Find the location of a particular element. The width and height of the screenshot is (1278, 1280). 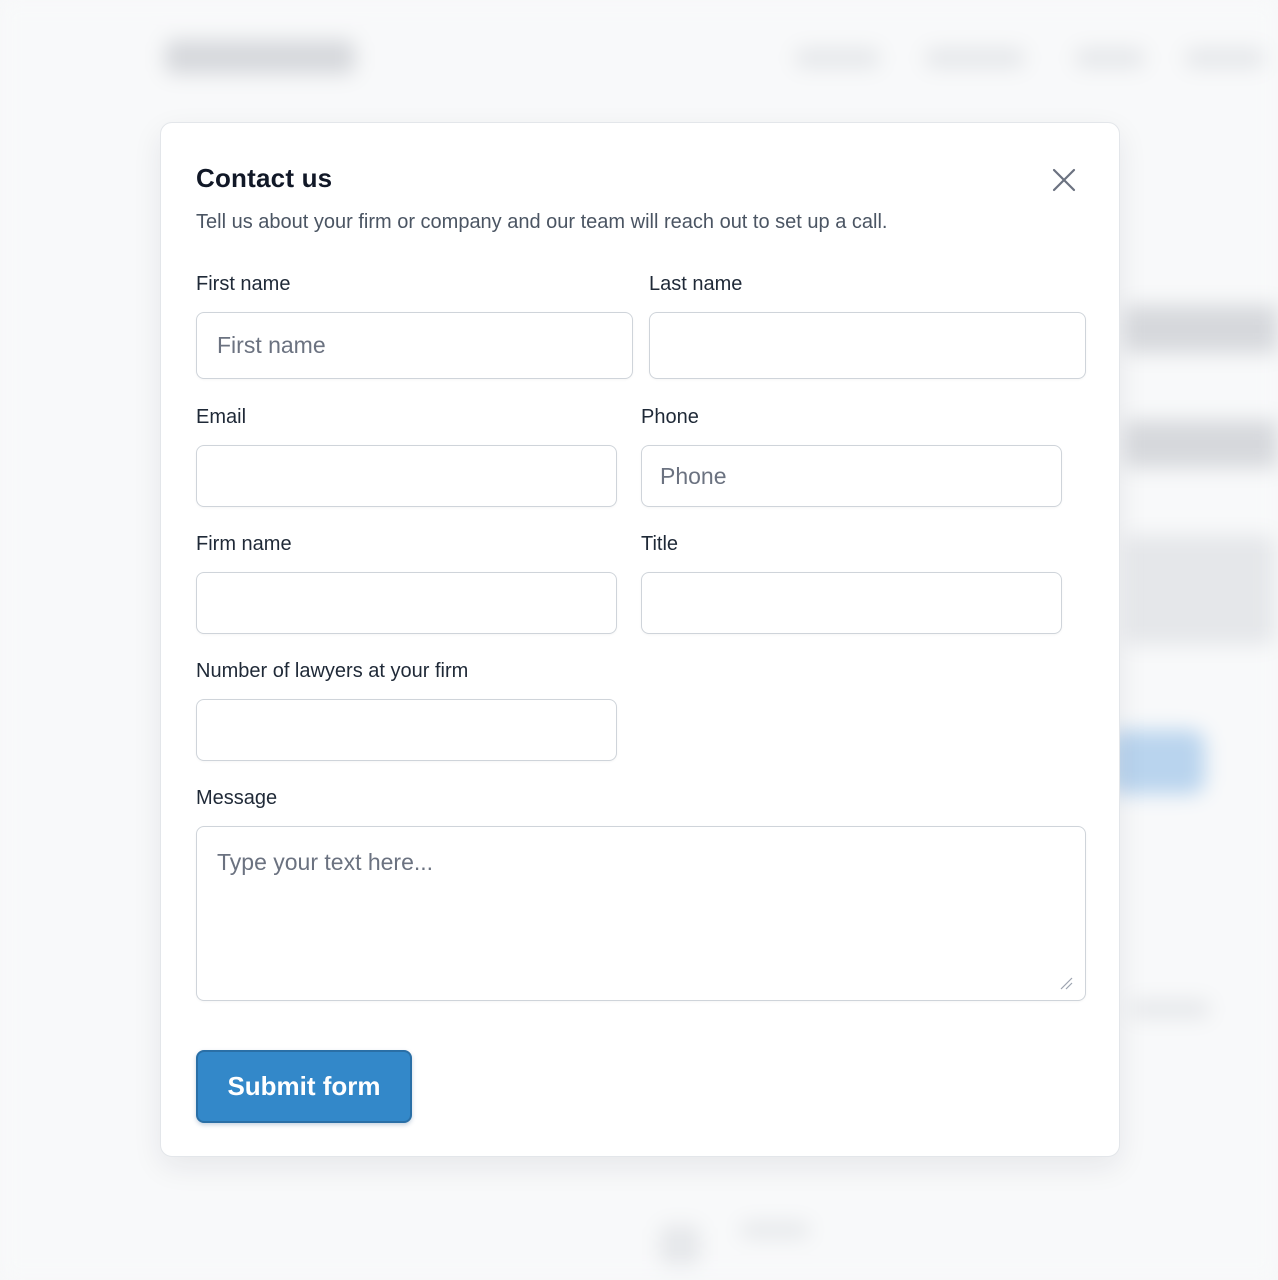

background-logo is located at coordinates (260, 57).